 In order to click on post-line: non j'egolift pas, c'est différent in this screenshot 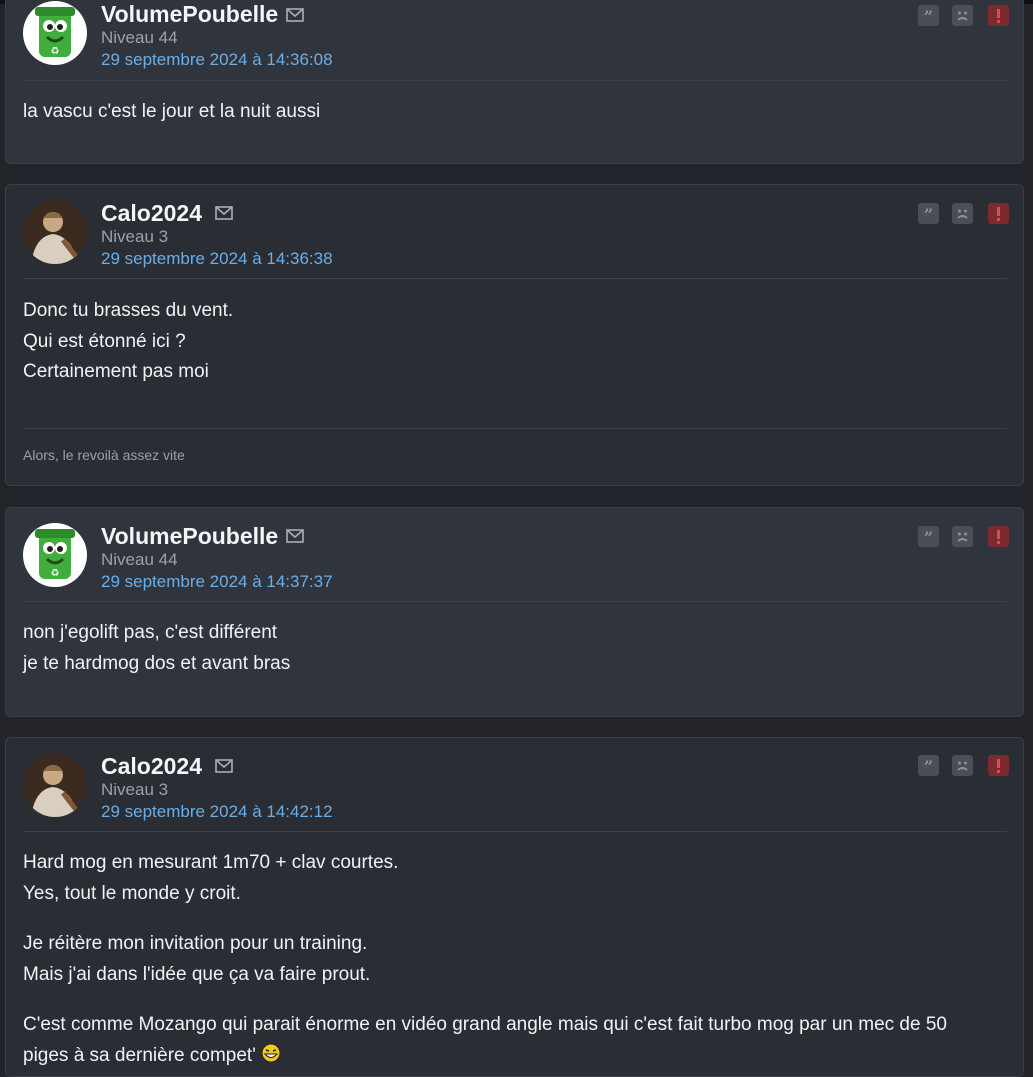, I will do `click(150, 632)`.